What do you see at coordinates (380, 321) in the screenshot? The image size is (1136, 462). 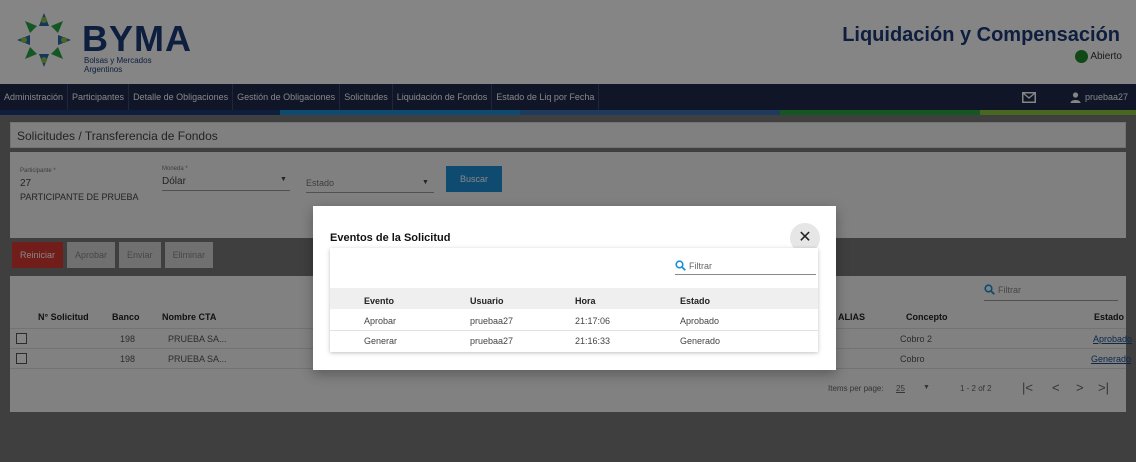 I see `event-evento: Aprobar` at bounding box center [380, 321].